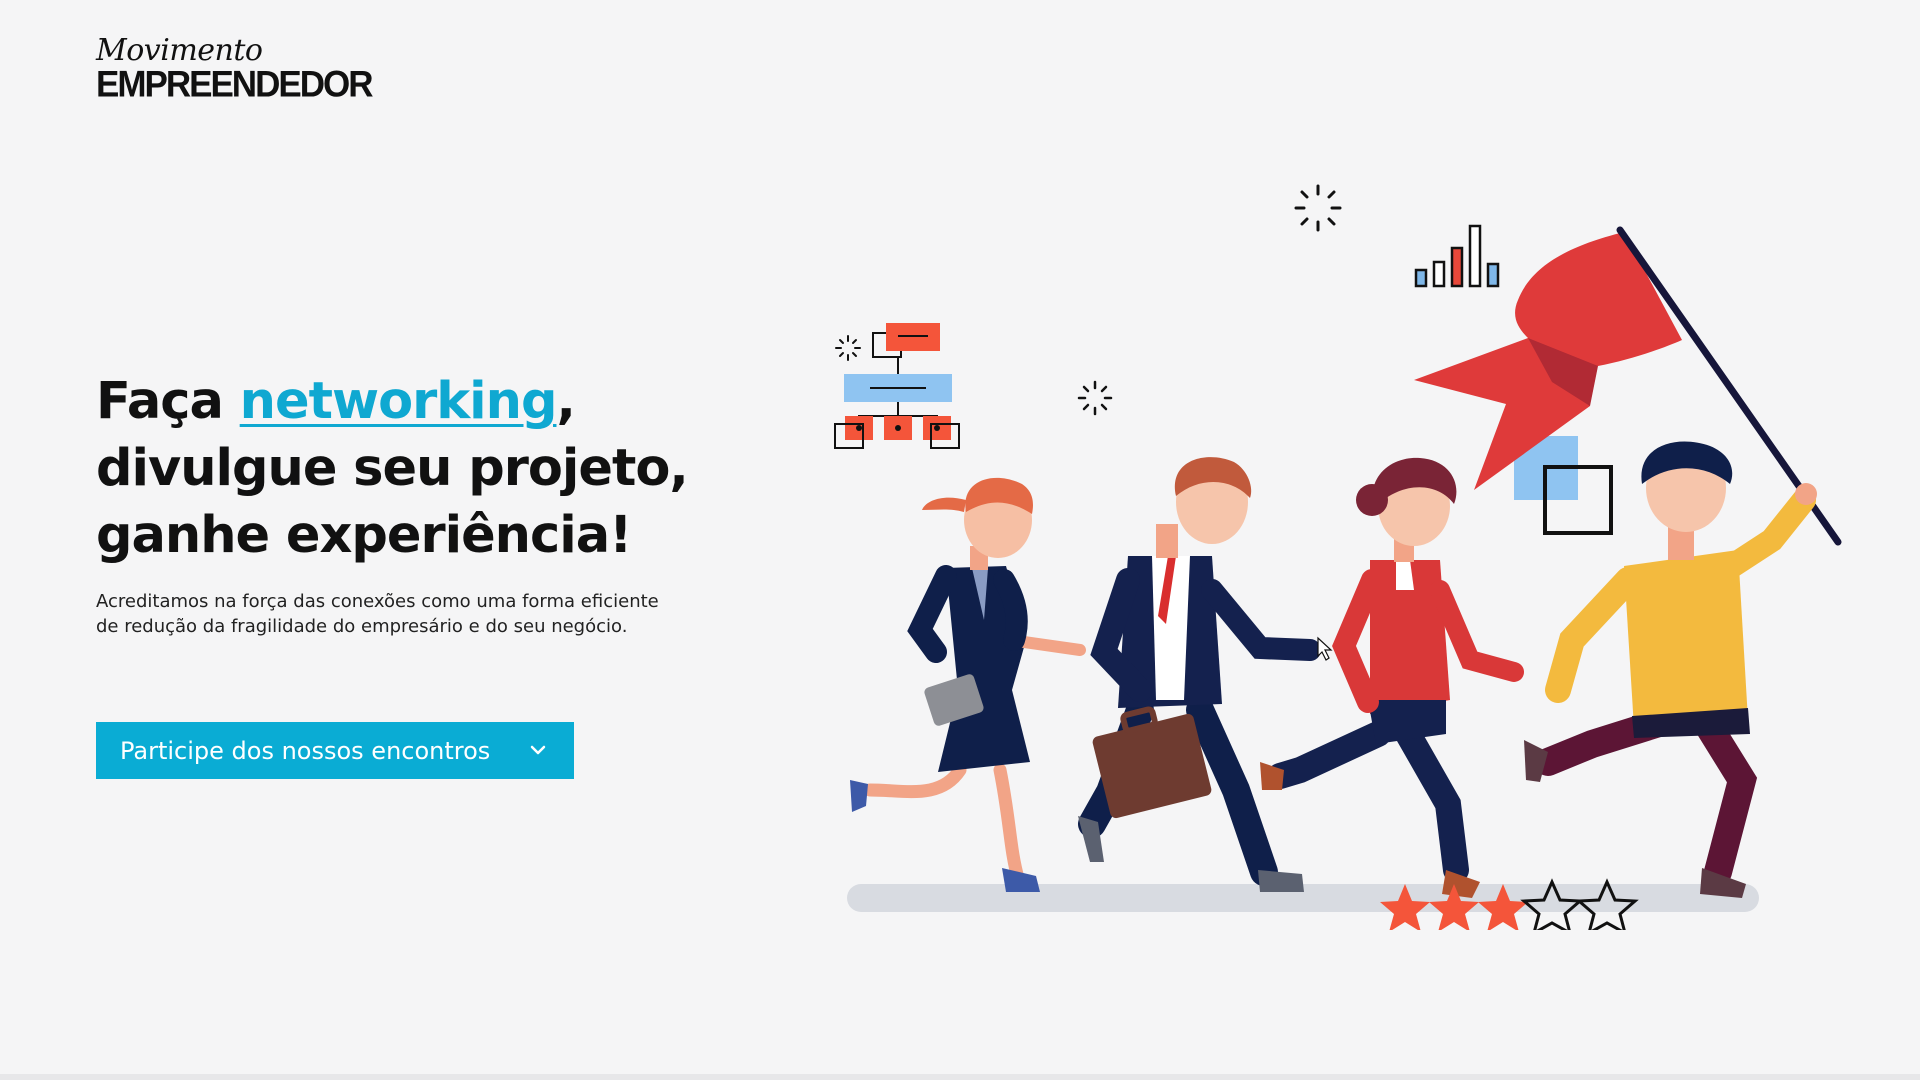 This screenshot has width=1920, height=1080. Describe the element at coordinates (364, 535) in the screenshot. I see `headline-line3: ganhe experiência!` at that location.